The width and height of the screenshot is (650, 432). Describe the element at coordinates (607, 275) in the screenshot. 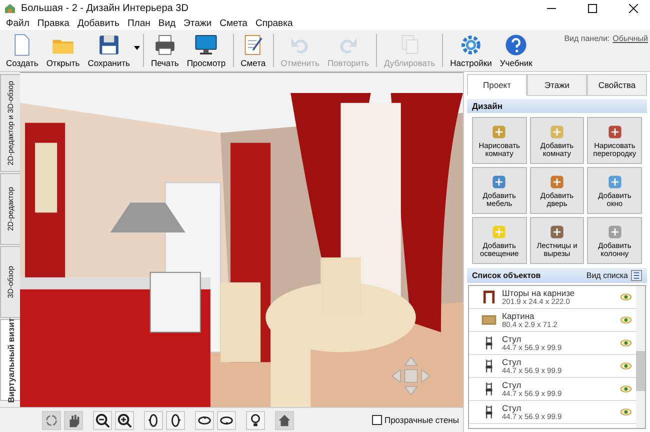

I see `list-view-label: Вид списка` at that location.